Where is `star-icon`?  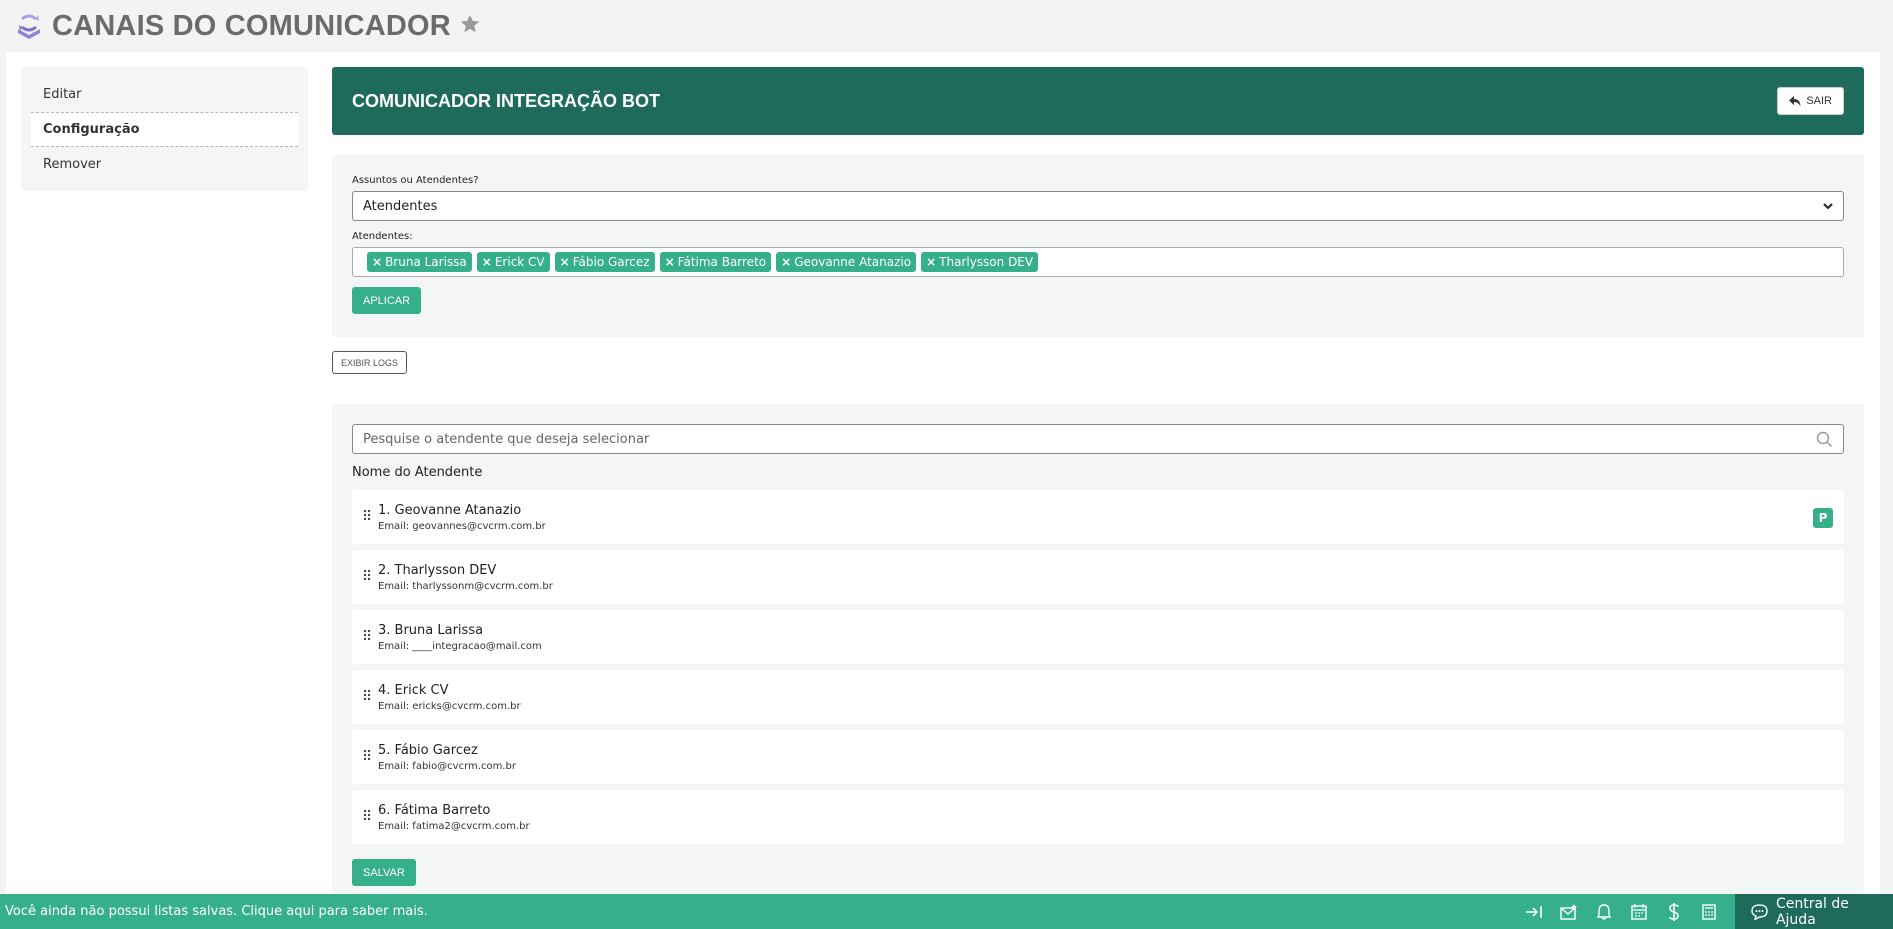 star-icon is located at coordinates (470, 24).